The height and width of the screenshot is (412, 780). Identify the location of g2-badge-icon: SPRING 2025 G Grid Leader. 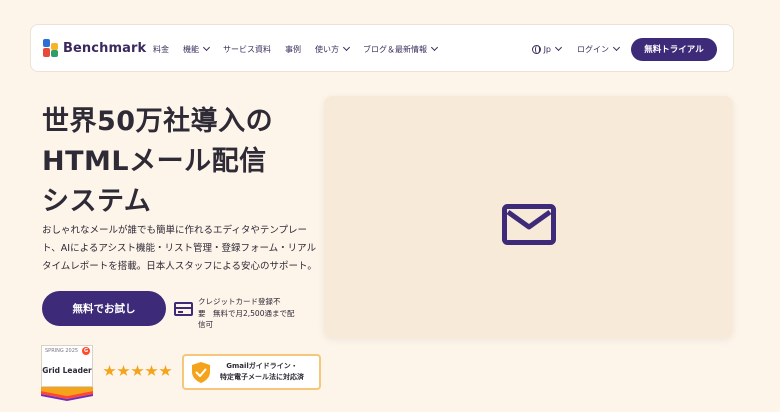
(67, 373).